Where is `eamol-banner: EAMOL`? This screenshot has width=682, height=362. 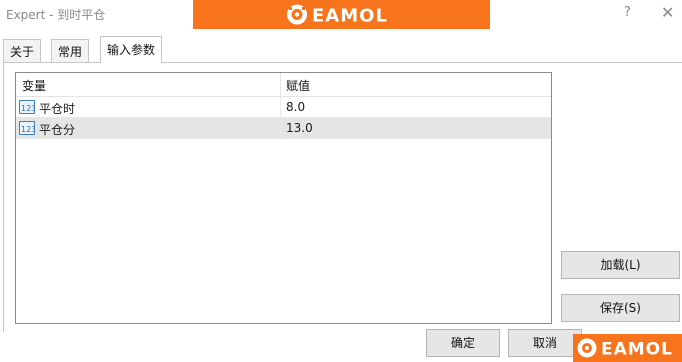 eamol-banner: EAMOL is located at coordinates (341, 14).